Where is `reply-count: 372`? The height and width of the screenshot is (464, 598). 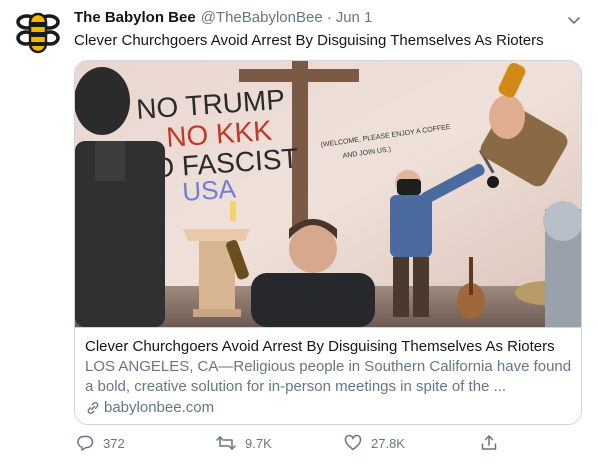
reply-count: 372 is located at coordinates (114, 443).